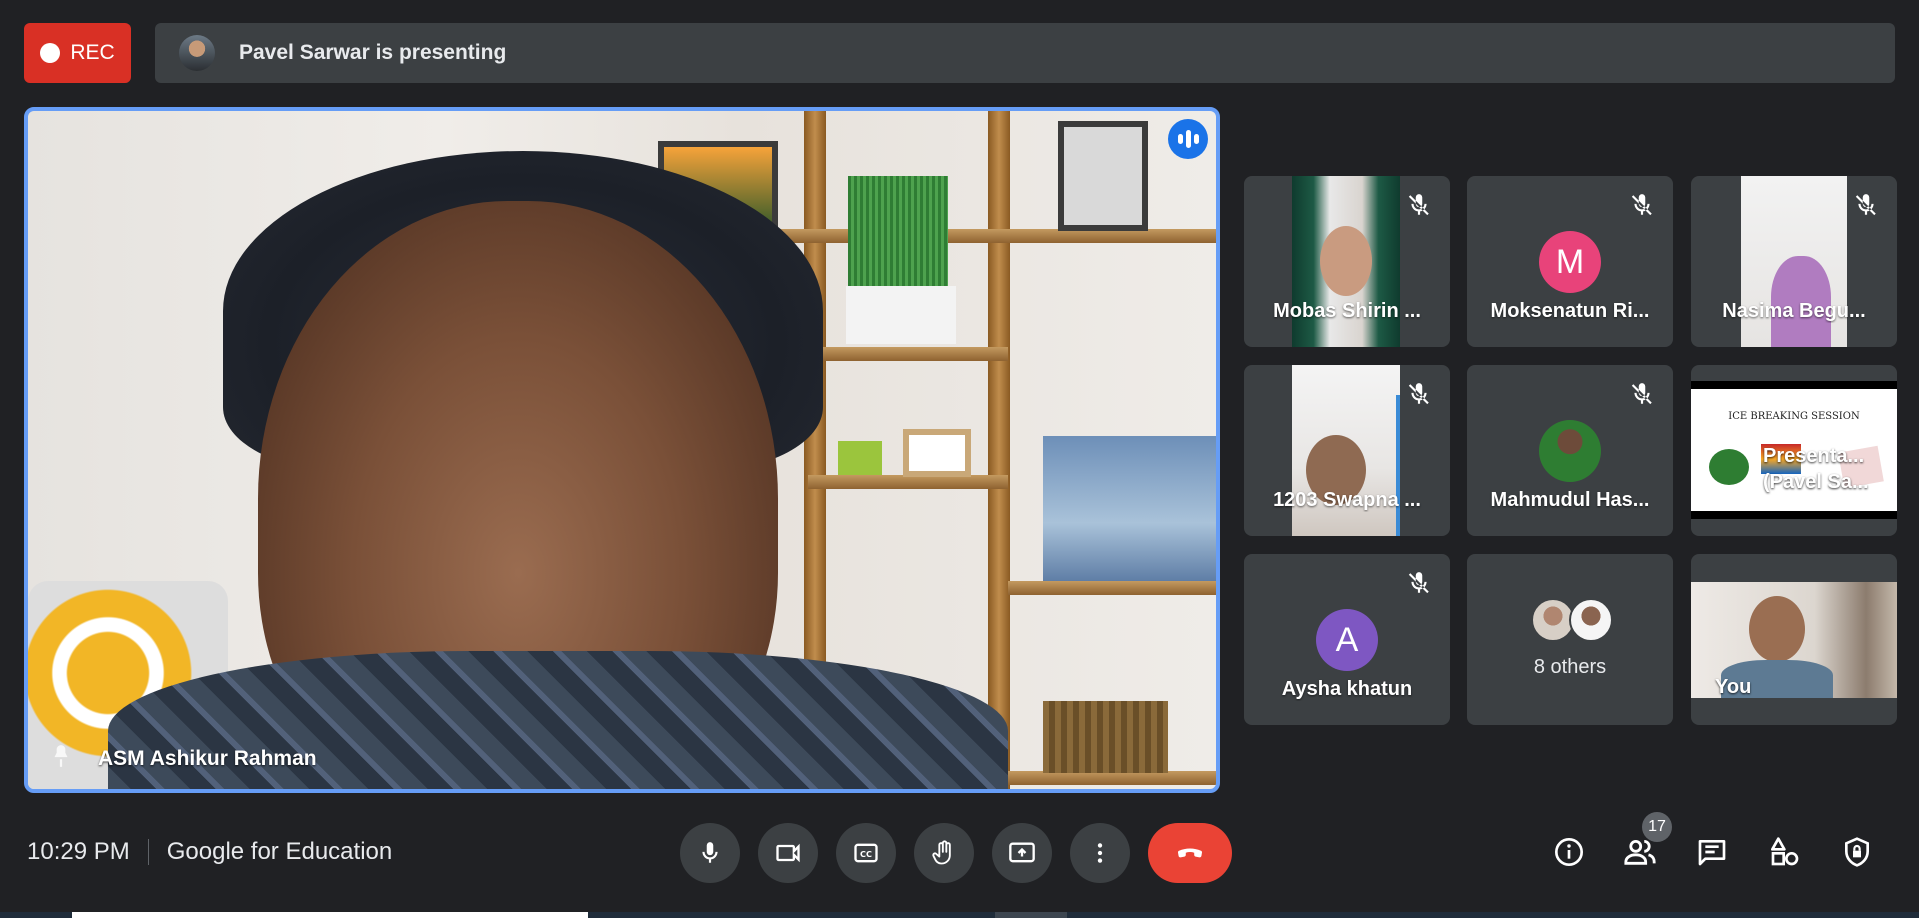 The width and height of the screenshot is (1919, 918). I want to click on present-button, so click(1022, 853).